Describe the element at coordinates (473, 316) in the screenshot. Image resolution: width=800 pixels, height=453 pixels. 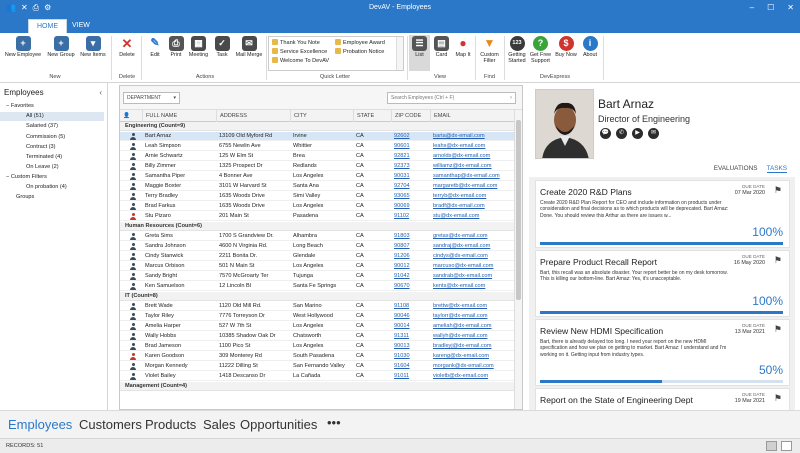
I see `cell-email: taylorr@dx-email.com` at that location.